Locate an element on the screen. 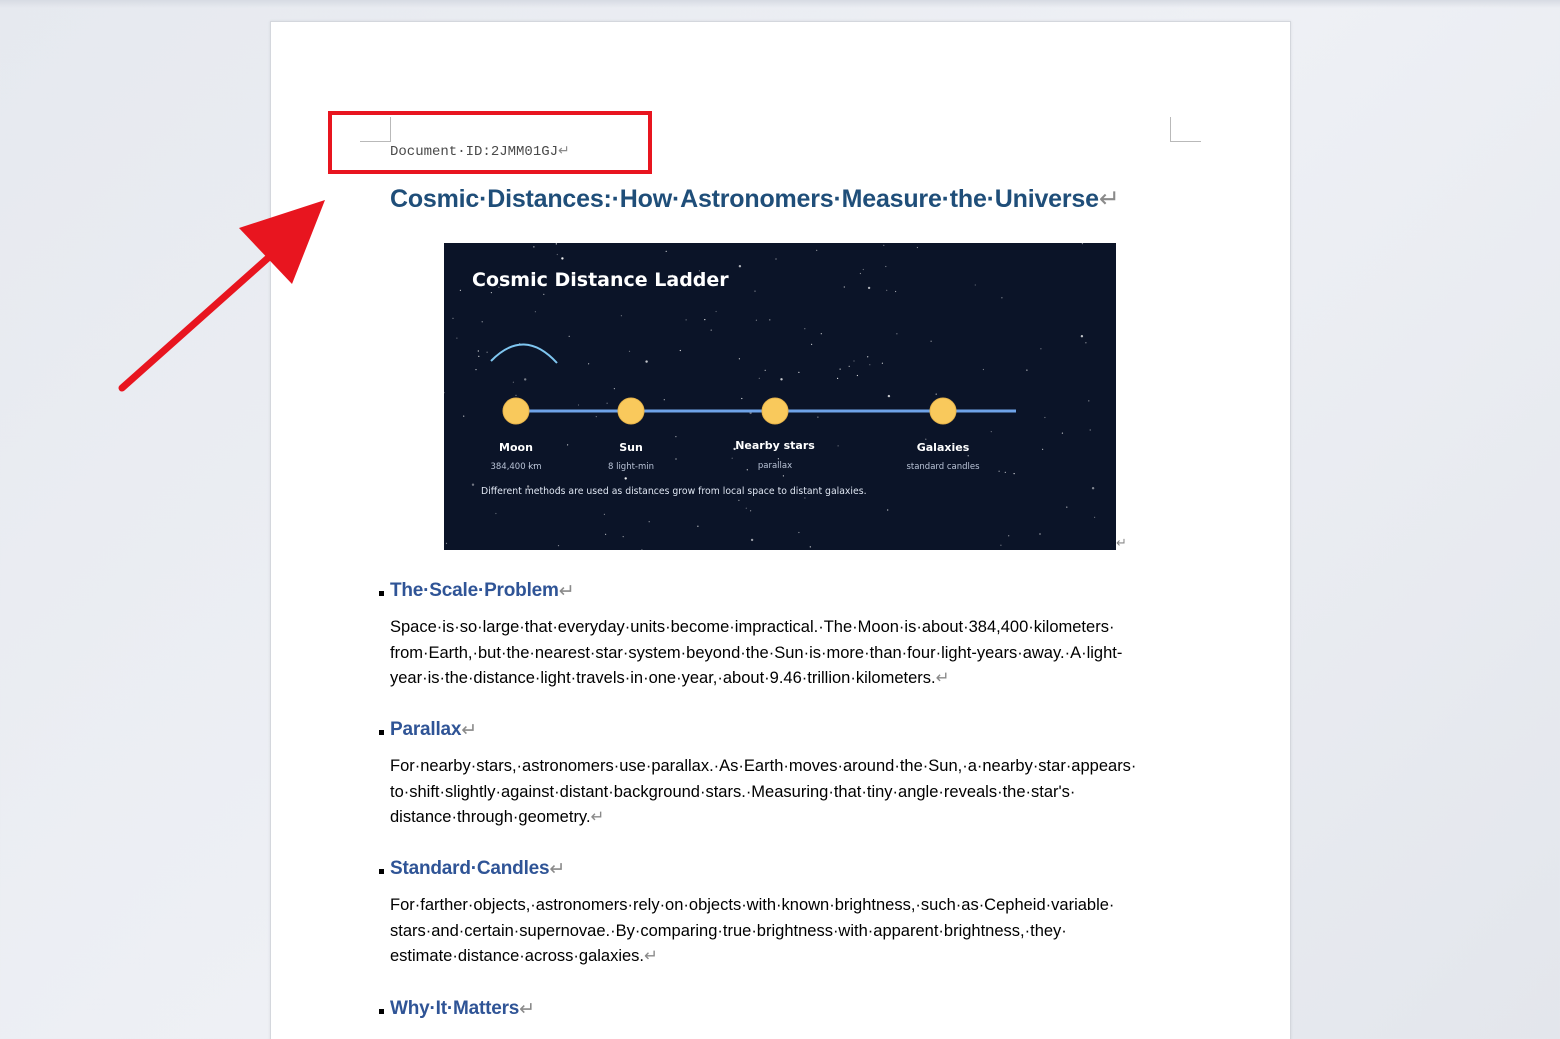 The width and height of the screenshot is (1560, 1039). section-heading: Standard·Candles ↵ is located at coordinates (779, 869).